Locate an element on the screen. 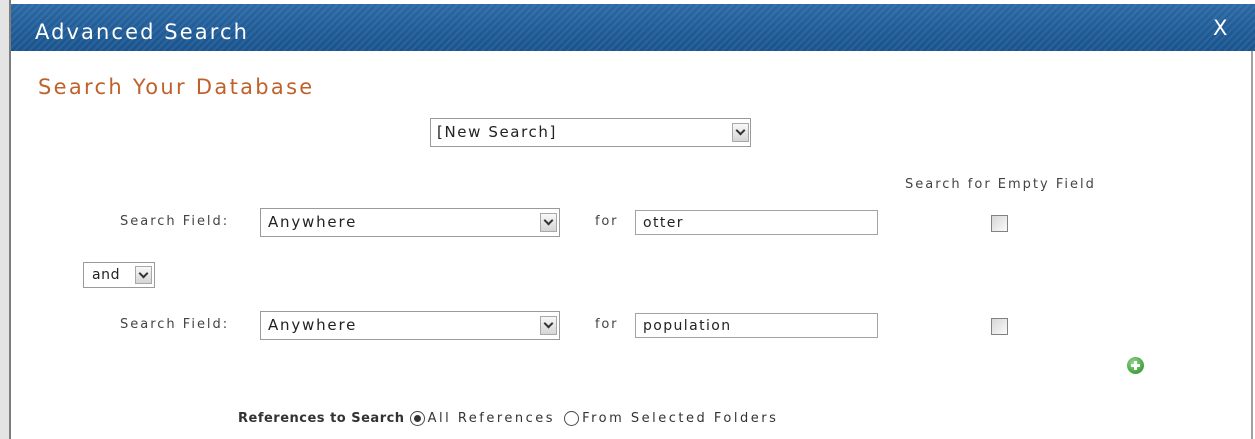 The height and width of the screenshot is (439, 1255). radio-selected-folders-label: From Selected Folders is located at coordinates (680, 418).